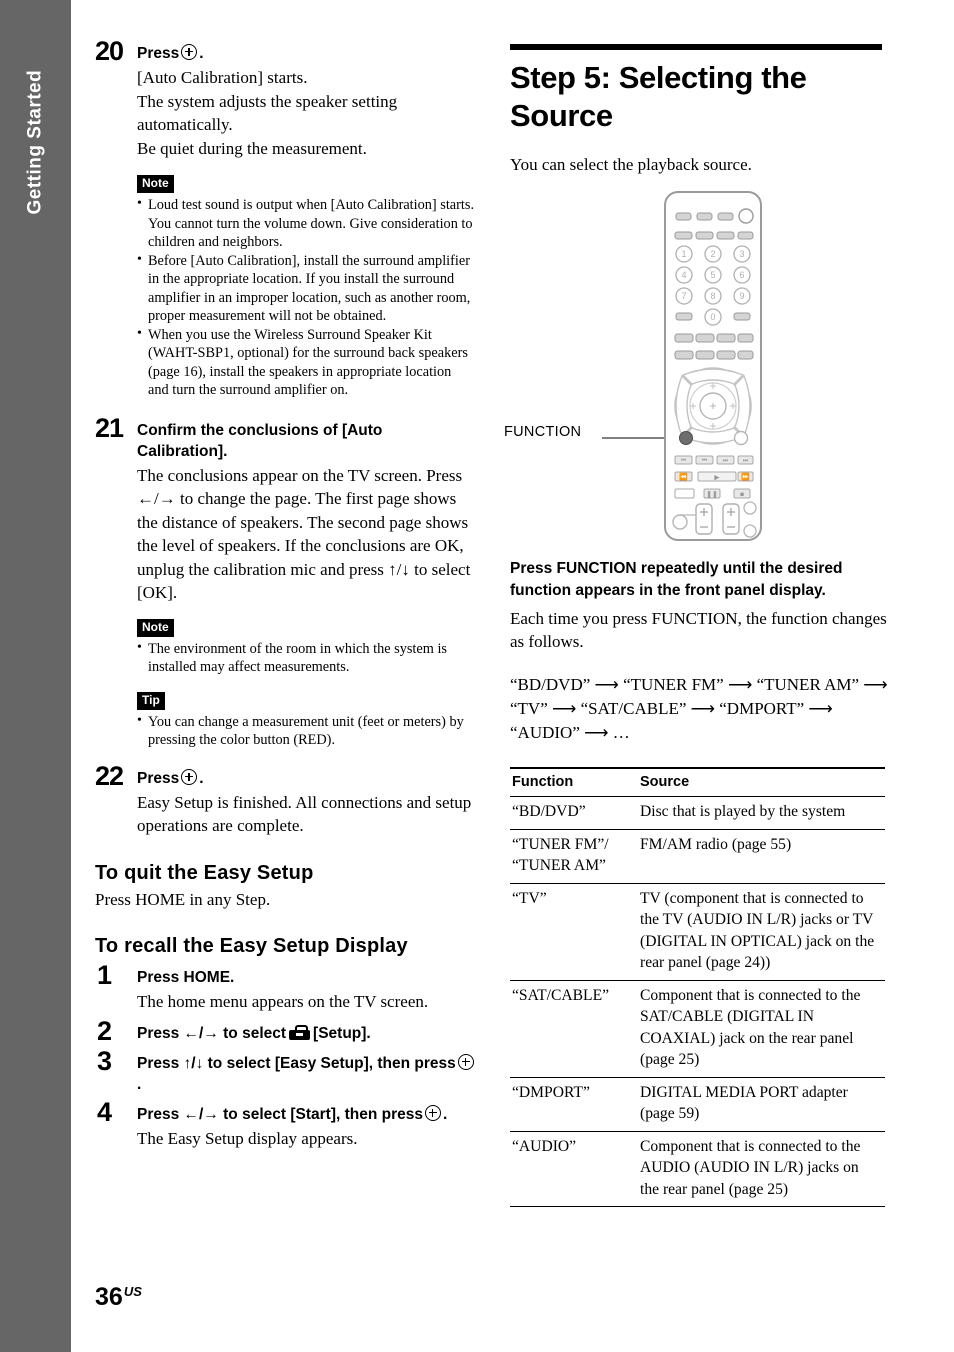  I want to click on step-20-heading-prefix: Press, so click(158, 53).